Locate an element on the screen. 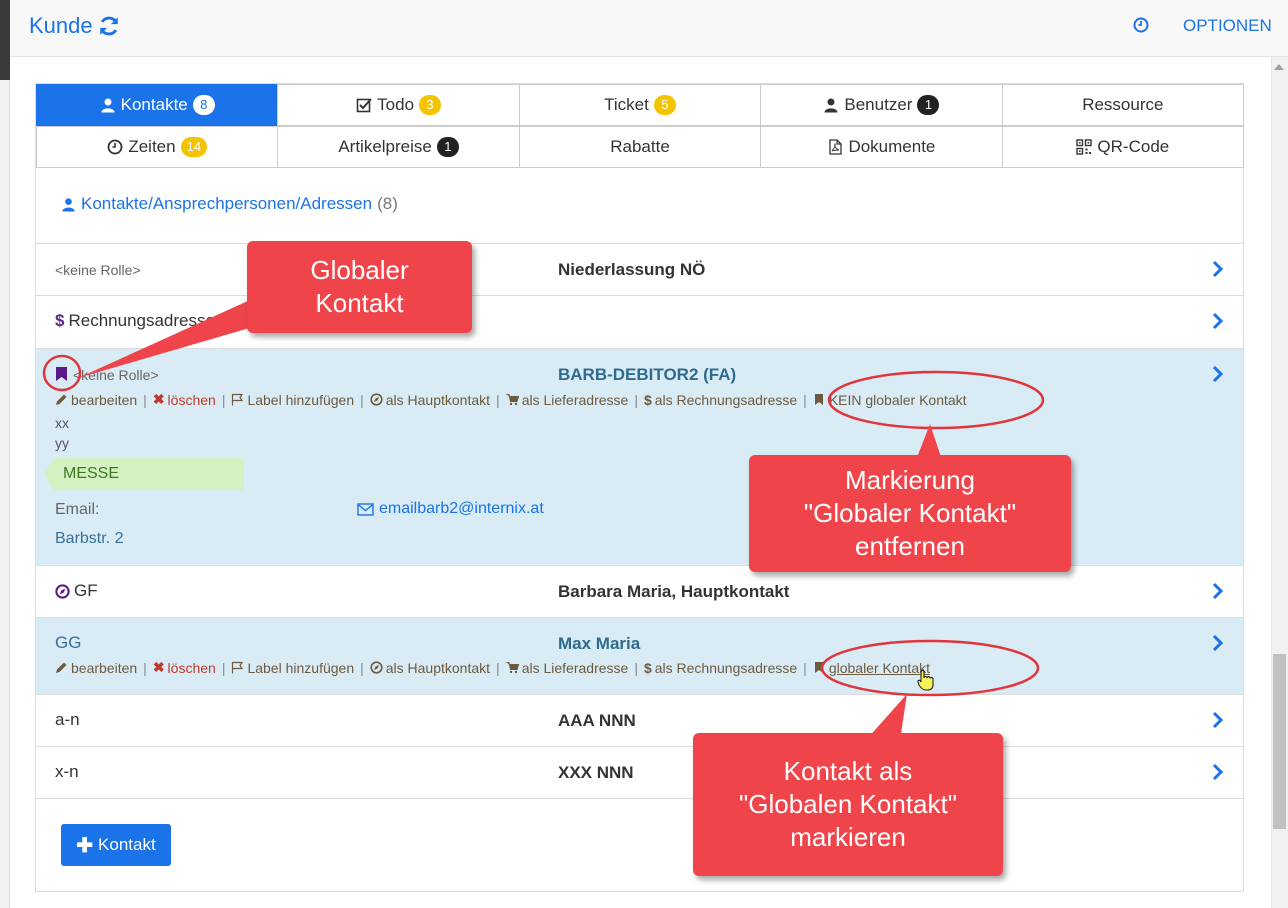  refresh-icon is located at coordinates (109, 26).